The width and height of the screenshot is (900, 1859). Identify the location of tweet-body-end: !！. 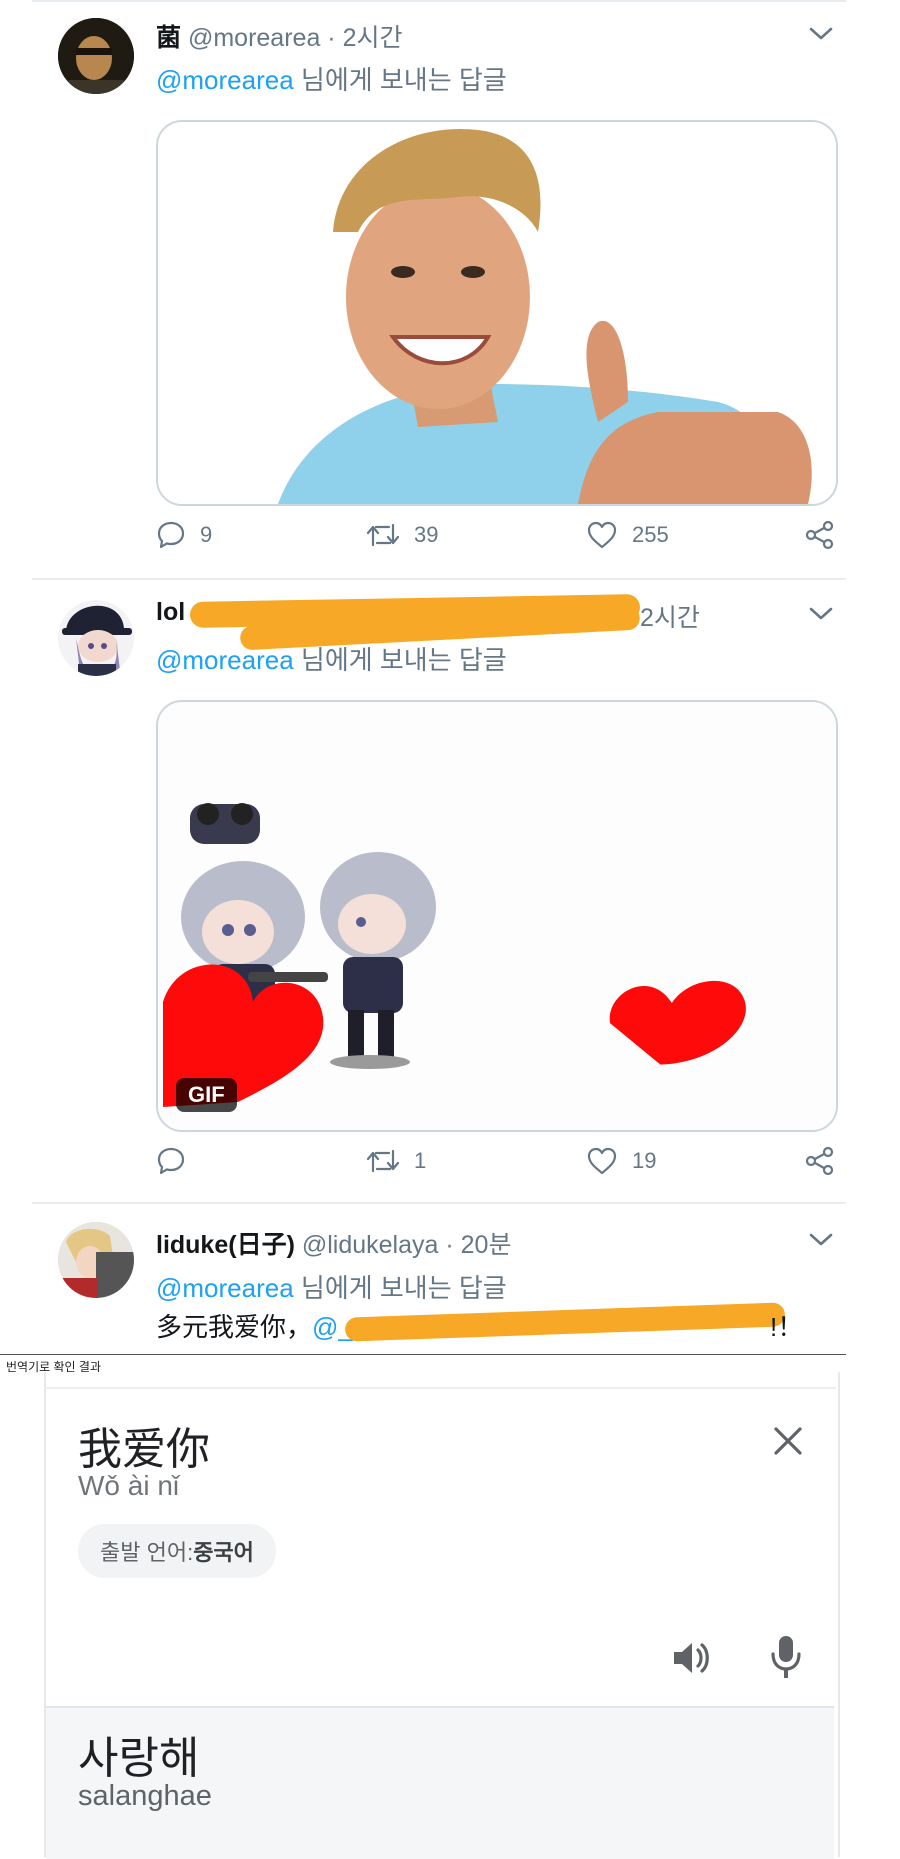
(786, 1325).